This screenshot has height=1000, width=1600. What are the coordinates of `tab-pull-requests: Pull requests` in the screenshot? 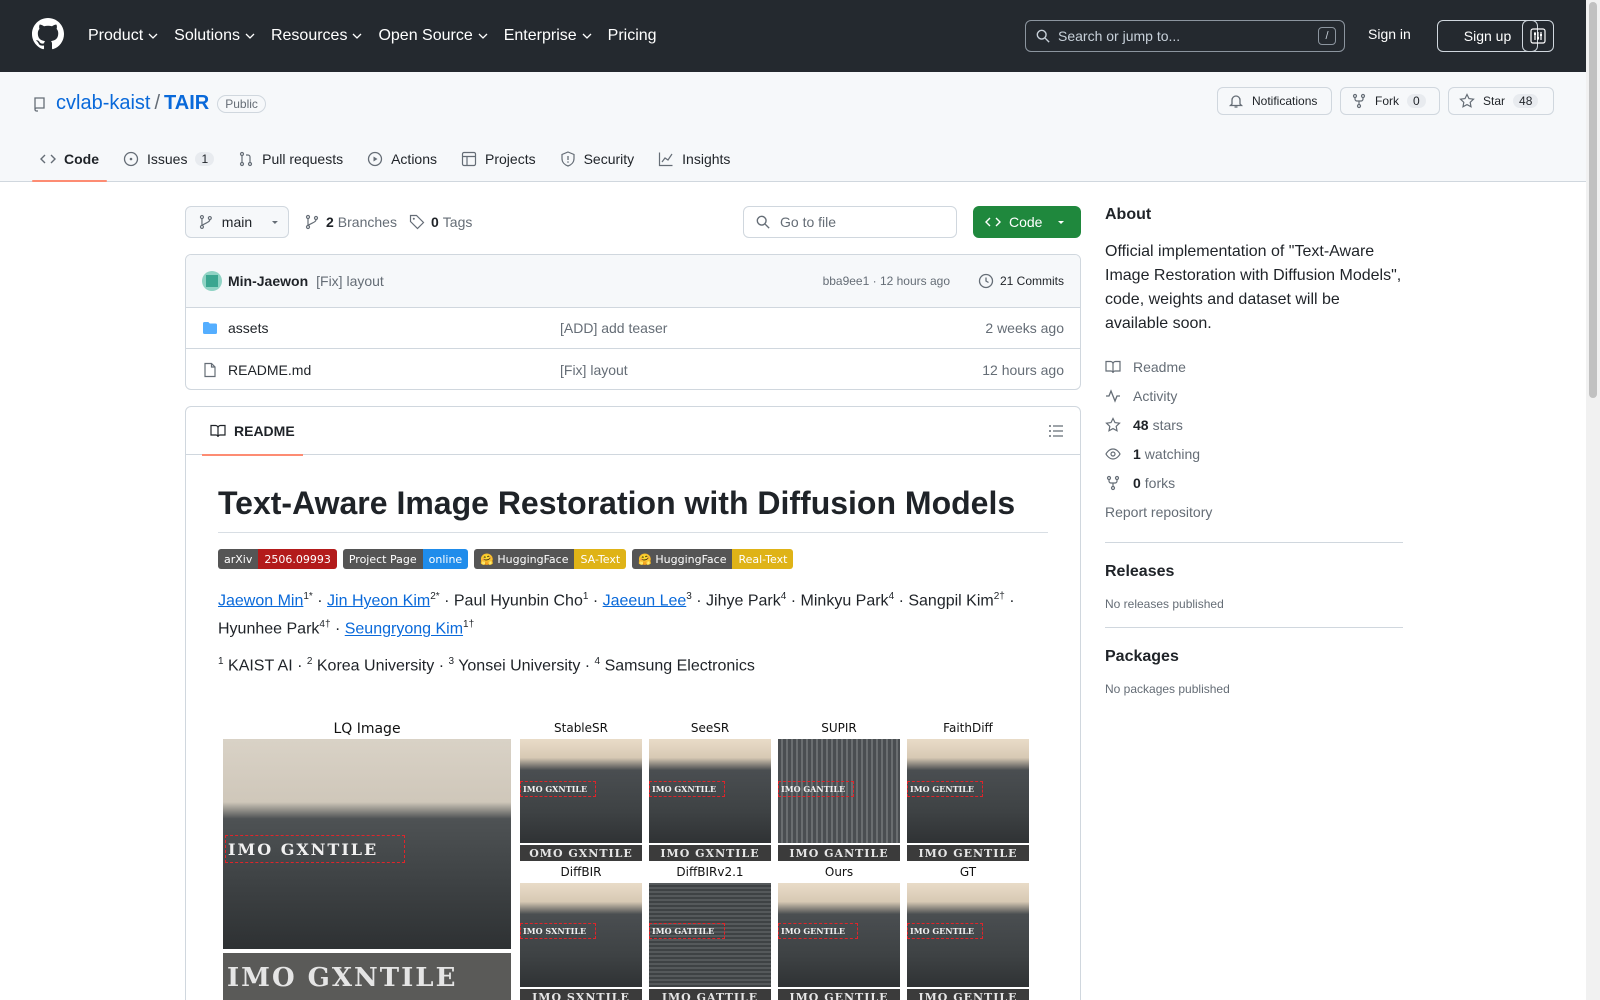 It's located at (290, 159).